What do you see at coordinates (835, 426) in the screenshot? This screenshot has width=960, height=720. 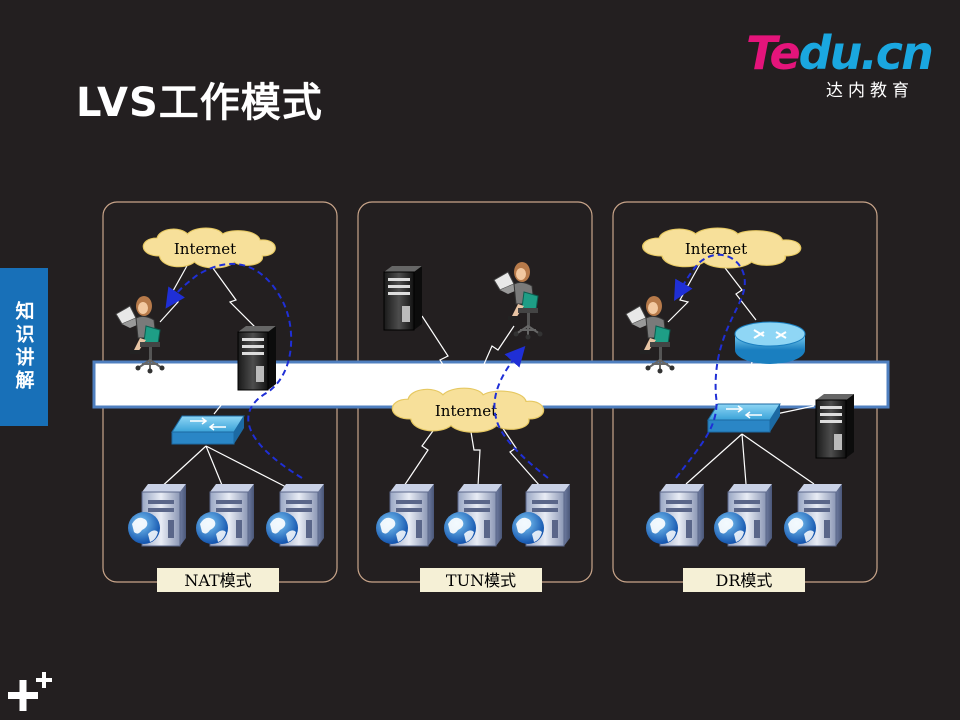 I see `dr-director-server` at bounding box center [835, 426].